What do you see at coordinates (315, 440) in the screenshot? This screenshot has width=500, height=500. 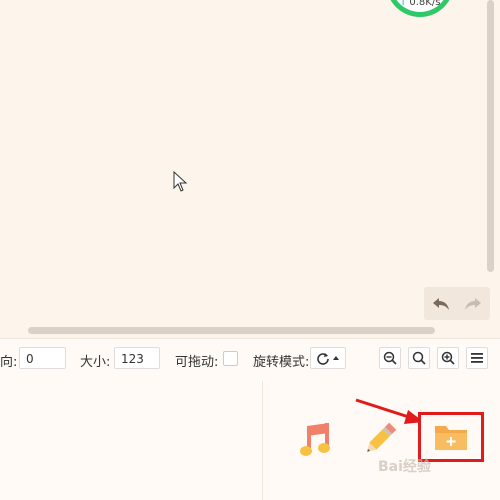 I see `music-note-icon` at bounding box center [315, 440].